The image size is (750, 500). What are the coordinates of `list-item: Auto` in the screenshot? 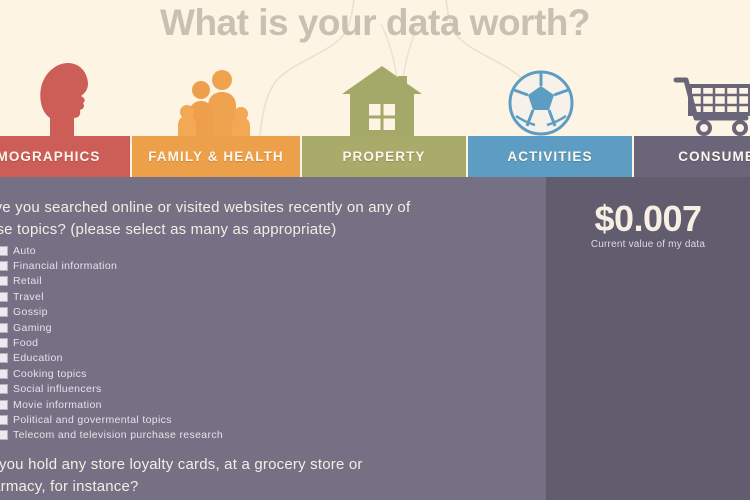 It's located at (260, 250).